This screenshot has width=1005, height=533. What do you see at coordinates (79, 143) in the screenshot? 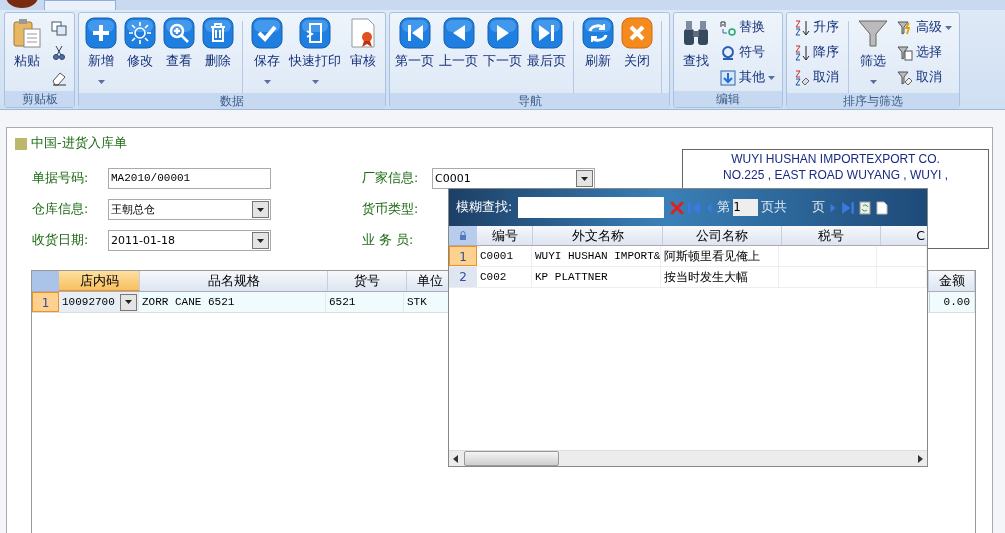
I see `form-title: 中国-进货入库单` at bounding box center [79, 143].